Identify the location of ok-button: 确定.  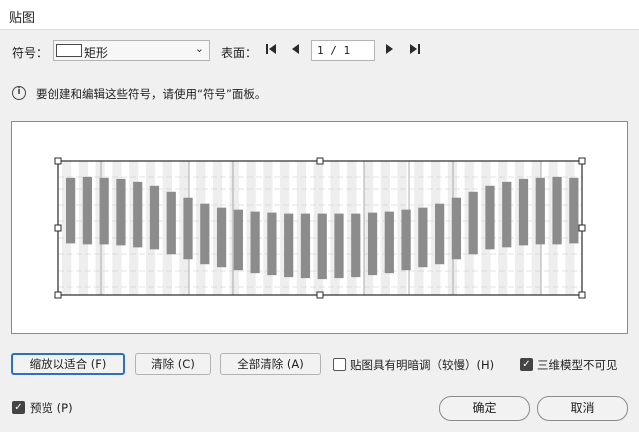
(484, 408).